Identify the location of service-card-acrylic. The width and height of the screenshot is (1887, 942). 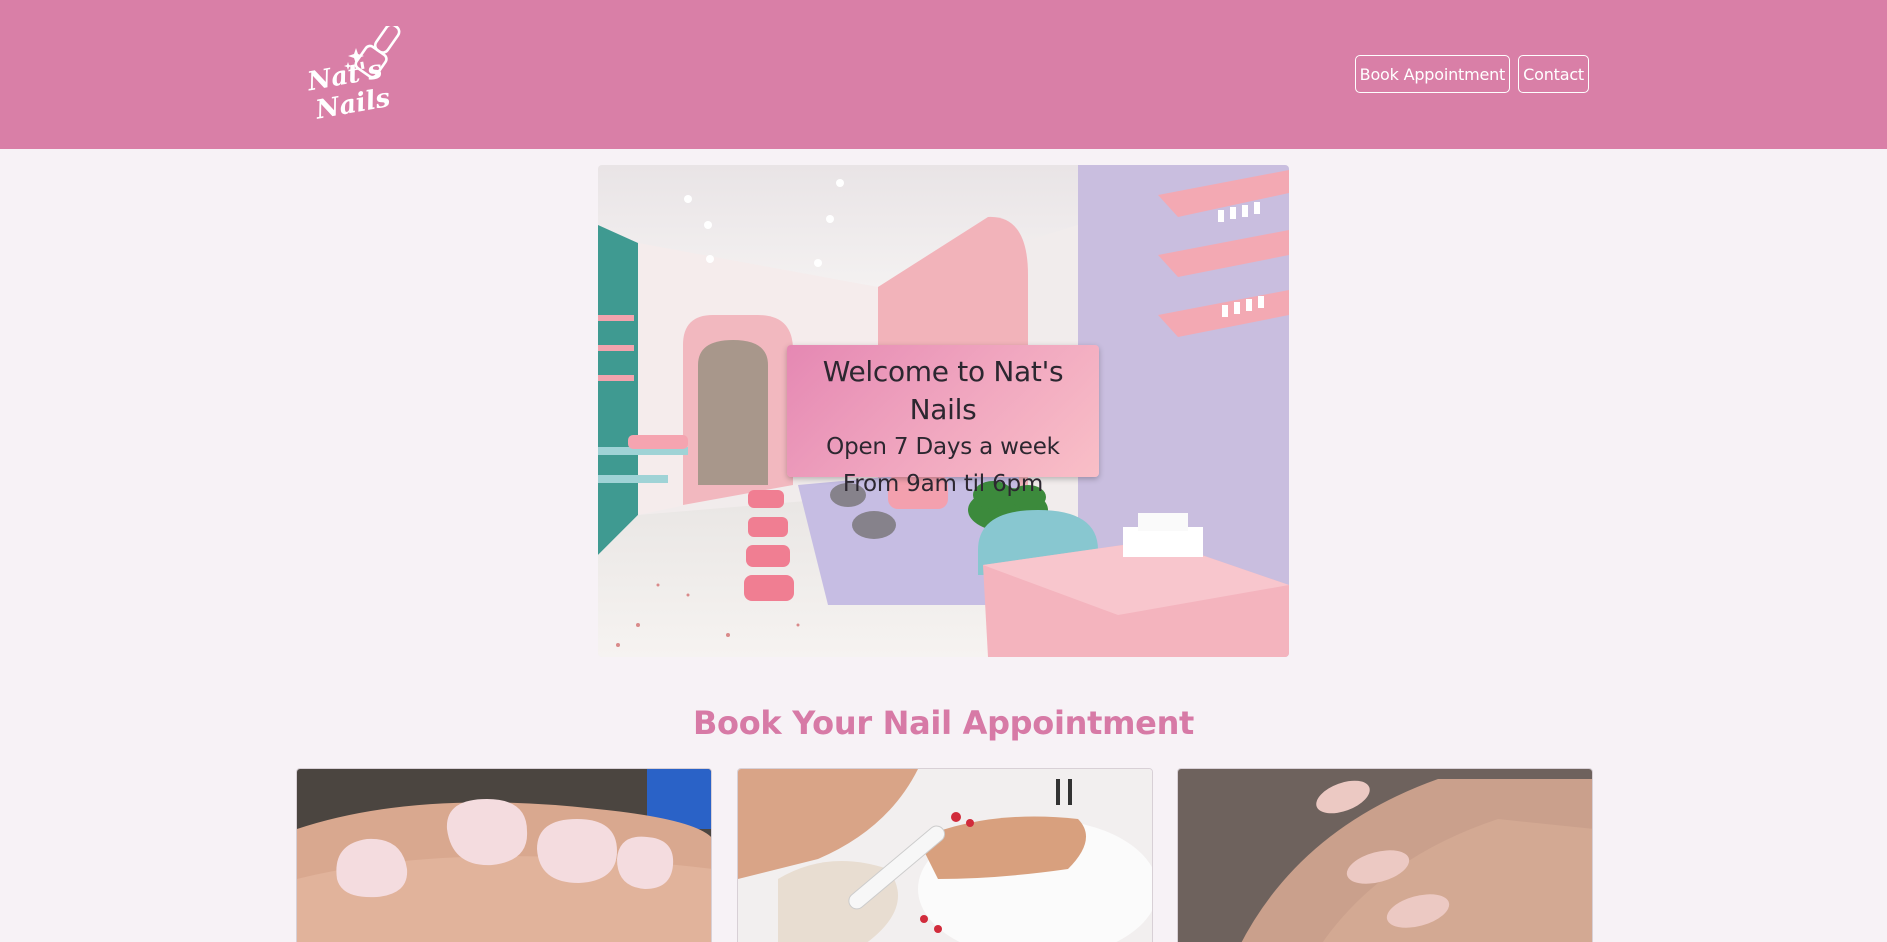
(504, 855).